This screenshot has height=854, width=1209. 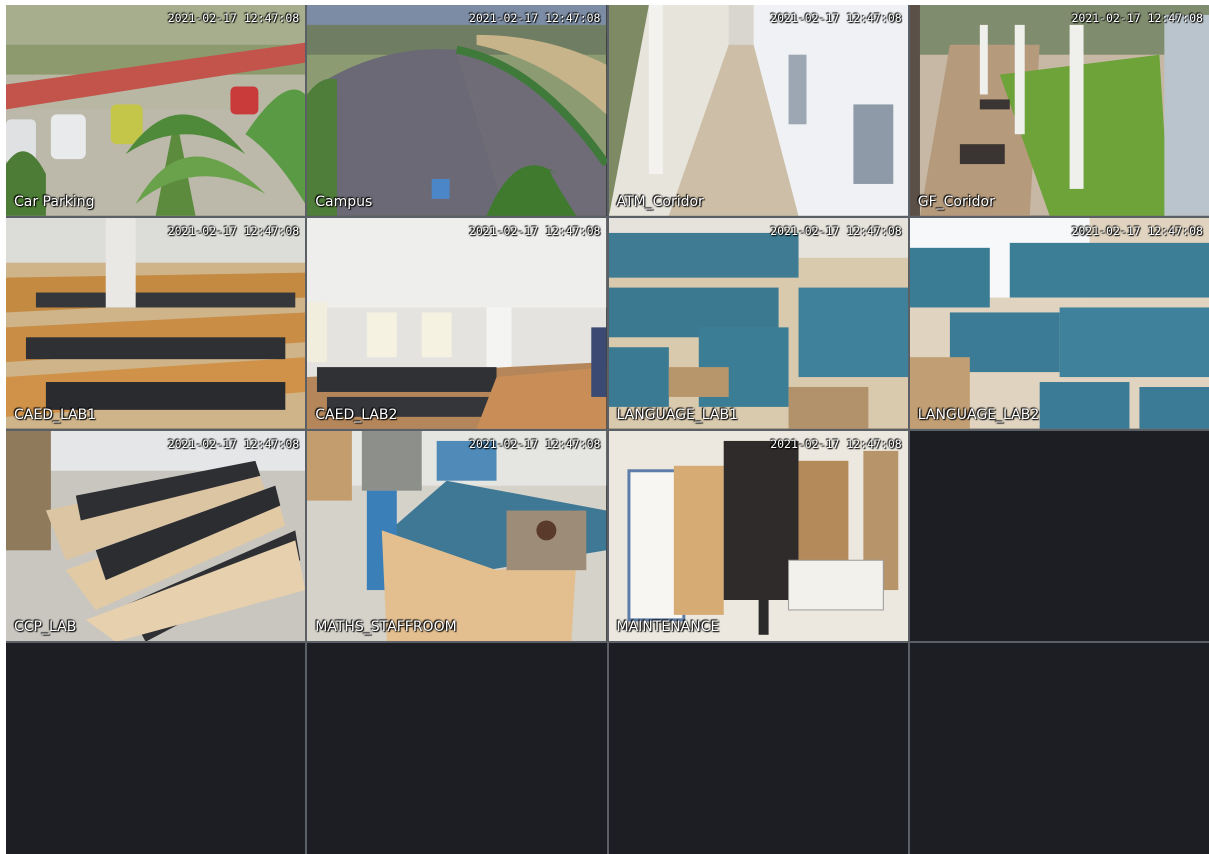 I want to click on camera-tile-caed-lab1: 2021-02-17 12:47:08 CAED_LAB1, so click(x=156, y=323).